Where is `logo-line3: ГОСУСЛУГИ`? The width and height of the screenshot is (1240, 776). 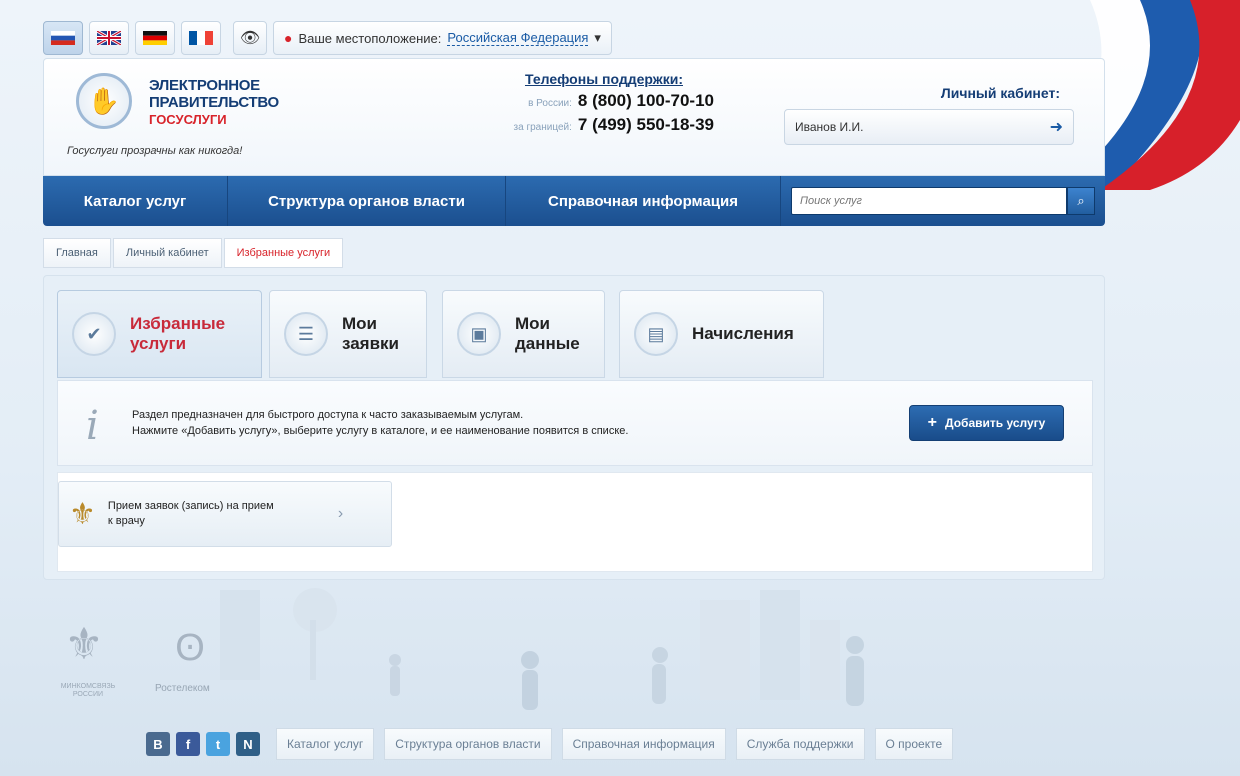
logo-line3: ГОСУСЛУГИ is located at coordinates (188, 119).